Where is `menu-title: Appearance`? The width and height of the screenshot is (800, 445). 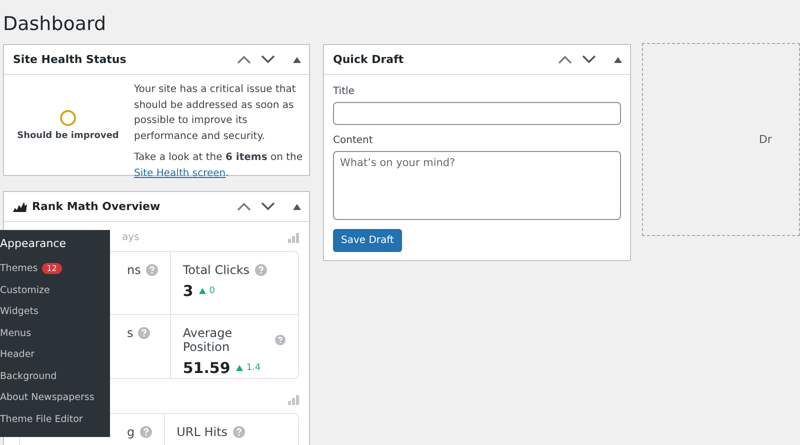 menu-title: Appearance is located at coordinates (55, 246).